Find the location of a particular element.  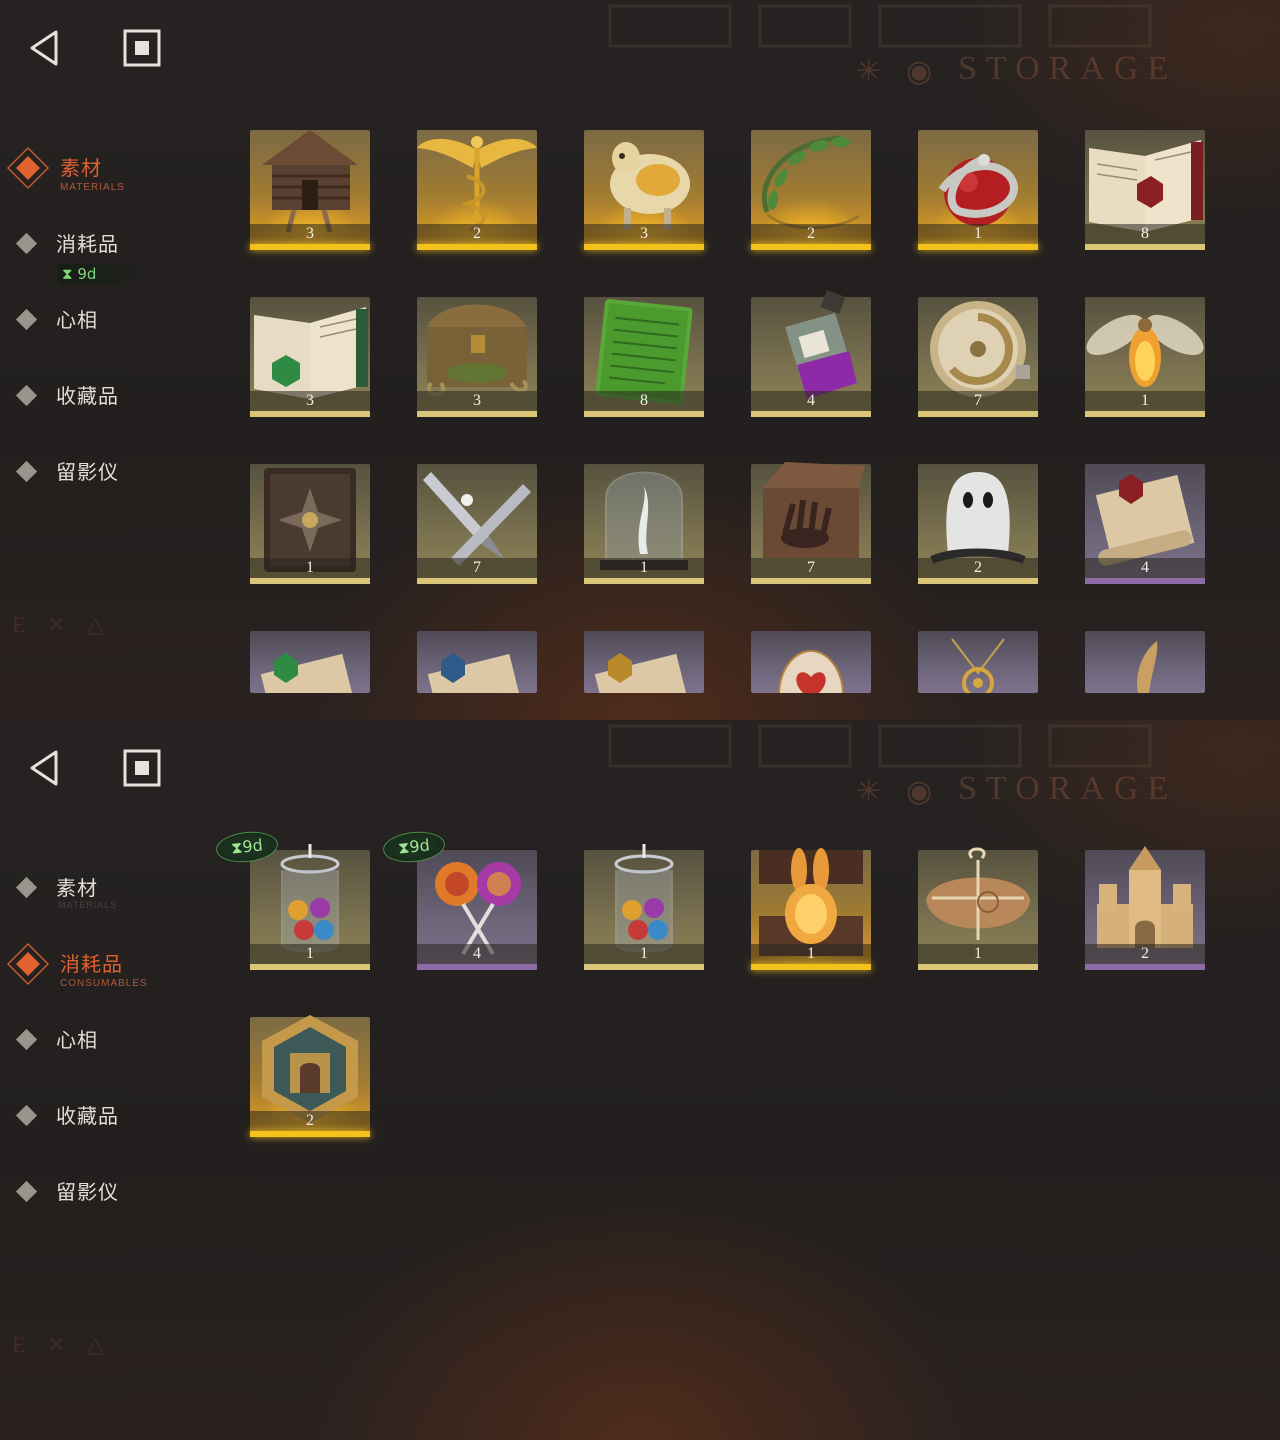

category-sublabel: MATERIALS is located at coordinates (92, 187).